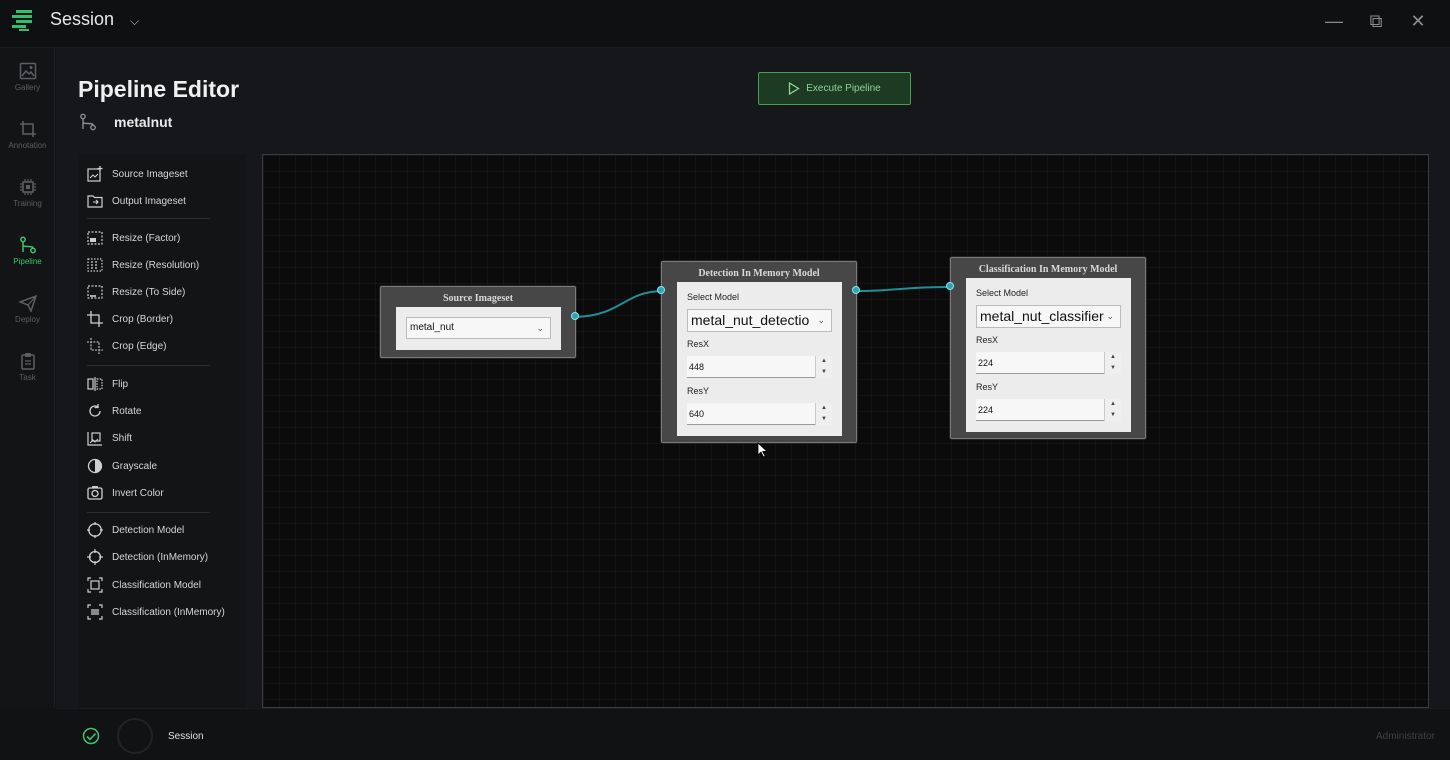  What do you see at coordinates (95, 410) in the screenshot?
I see `rotate-icon` at bounding box center [95, 410].